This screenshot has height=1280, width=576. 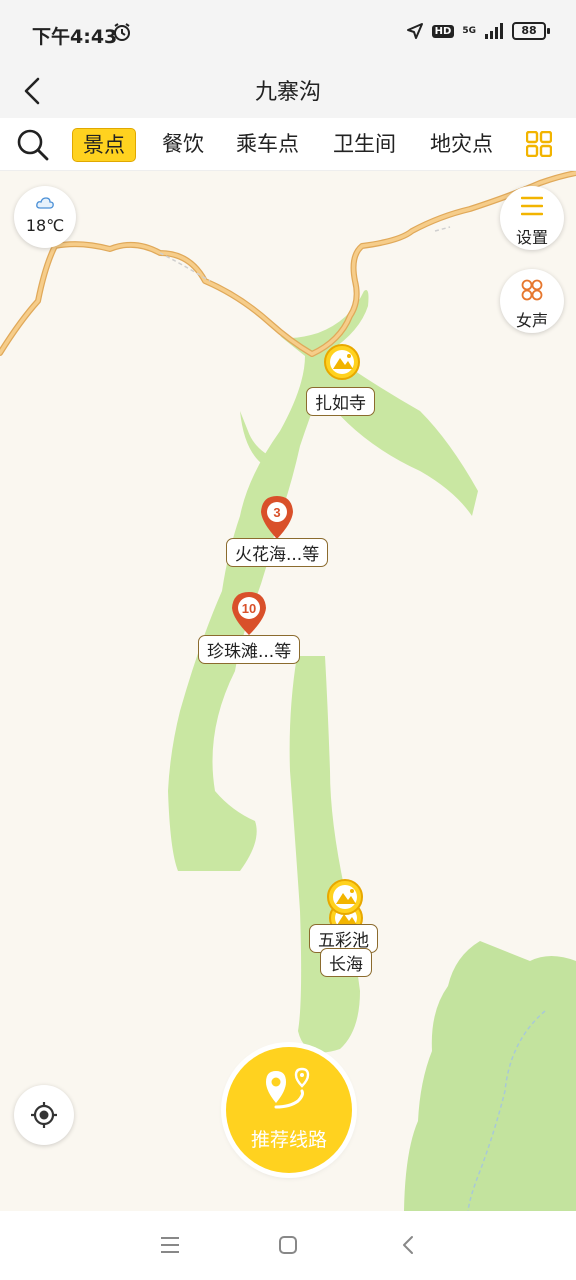 What do you see at coordinates (532, 290) in the screenshot?
I see `voice-clover-icon` at bounding box center [532, 290].